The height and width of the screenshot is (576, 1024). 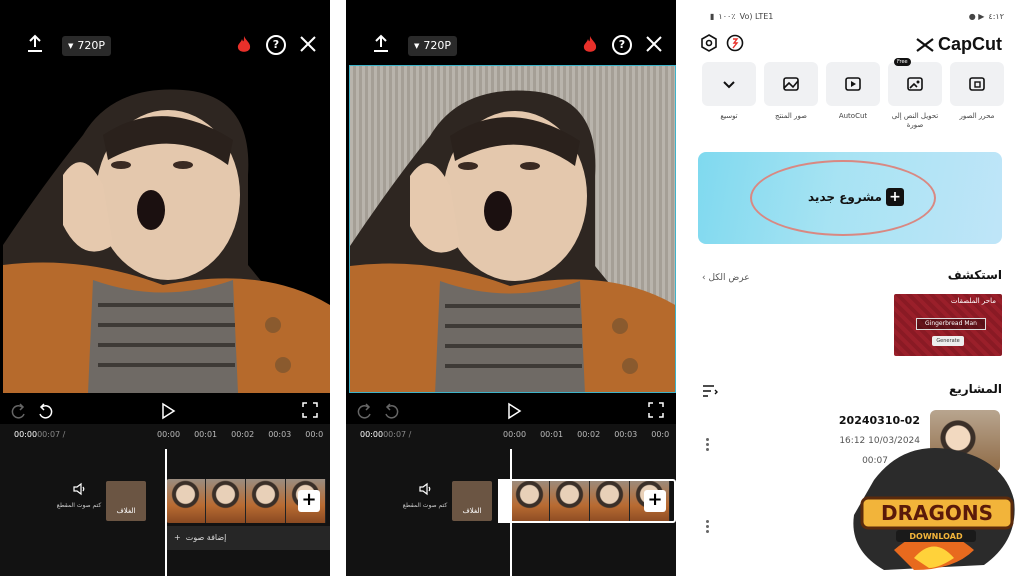 I want to click on battery-icon: ▮, so click(x=712, y=16).